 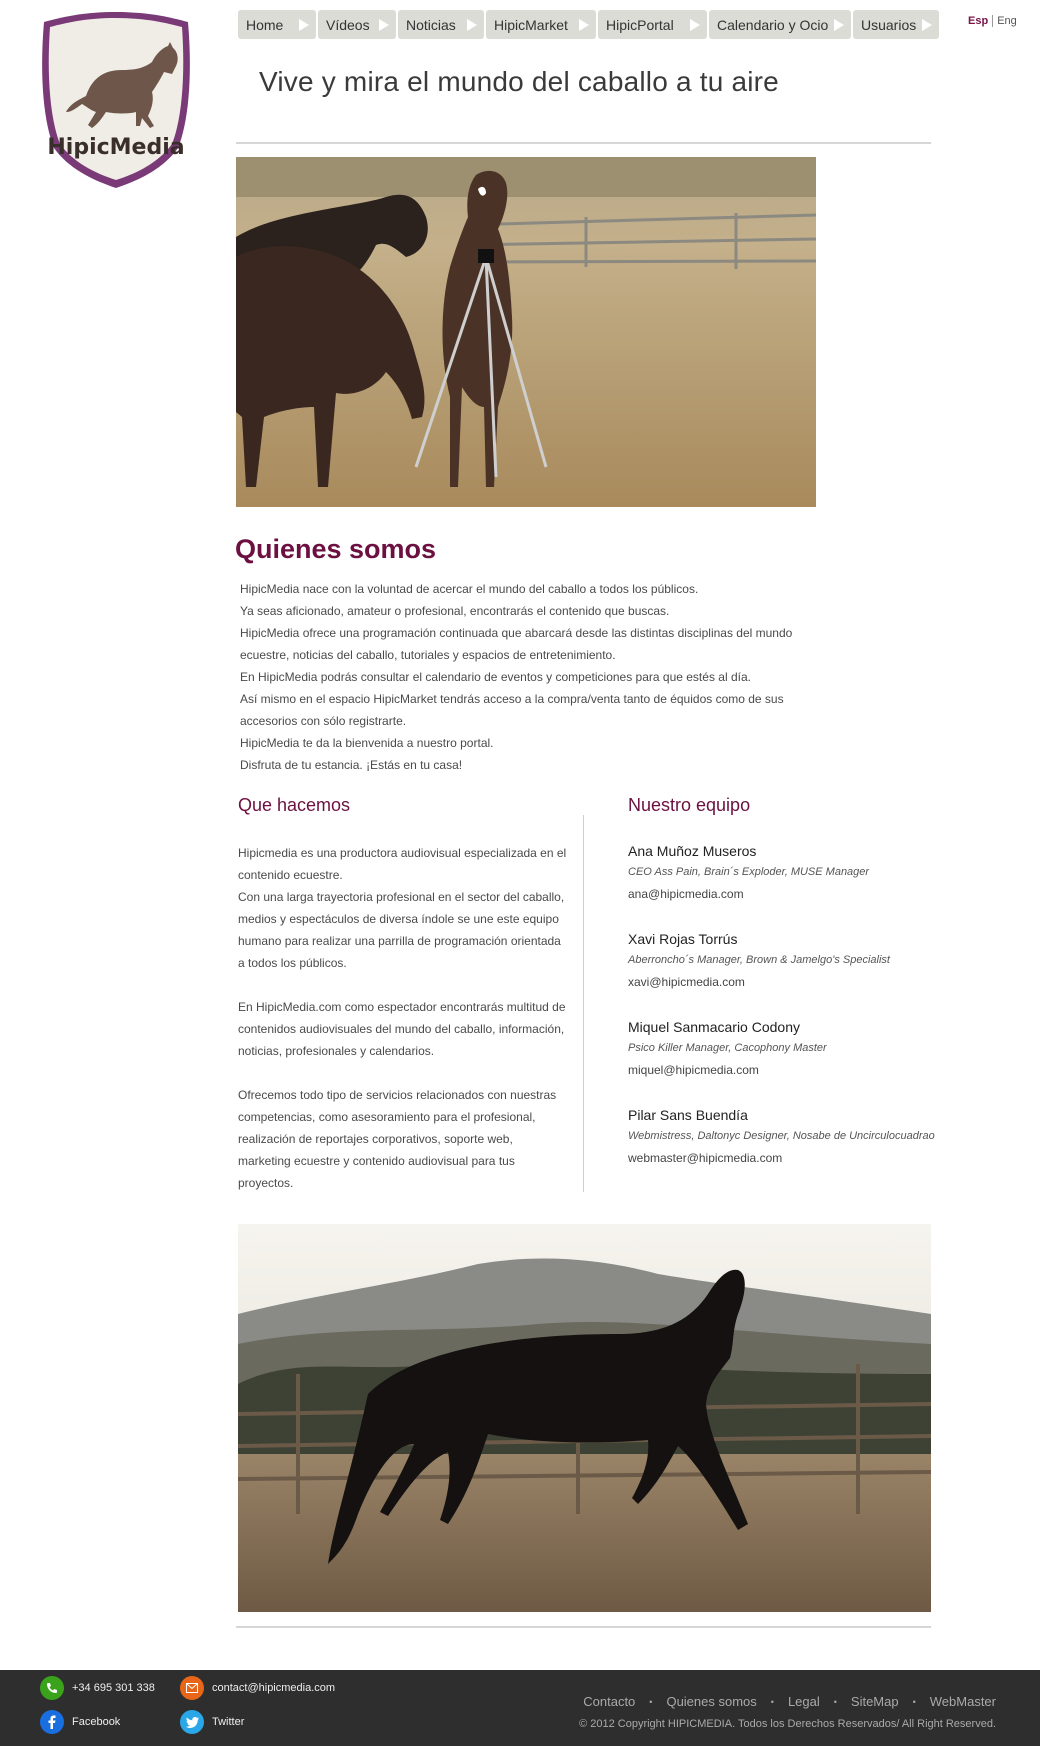 What do you see at coordinates (431, 24) in the screenshot?
I see `nav-label: Noticias` at bounding box center [431, 24].